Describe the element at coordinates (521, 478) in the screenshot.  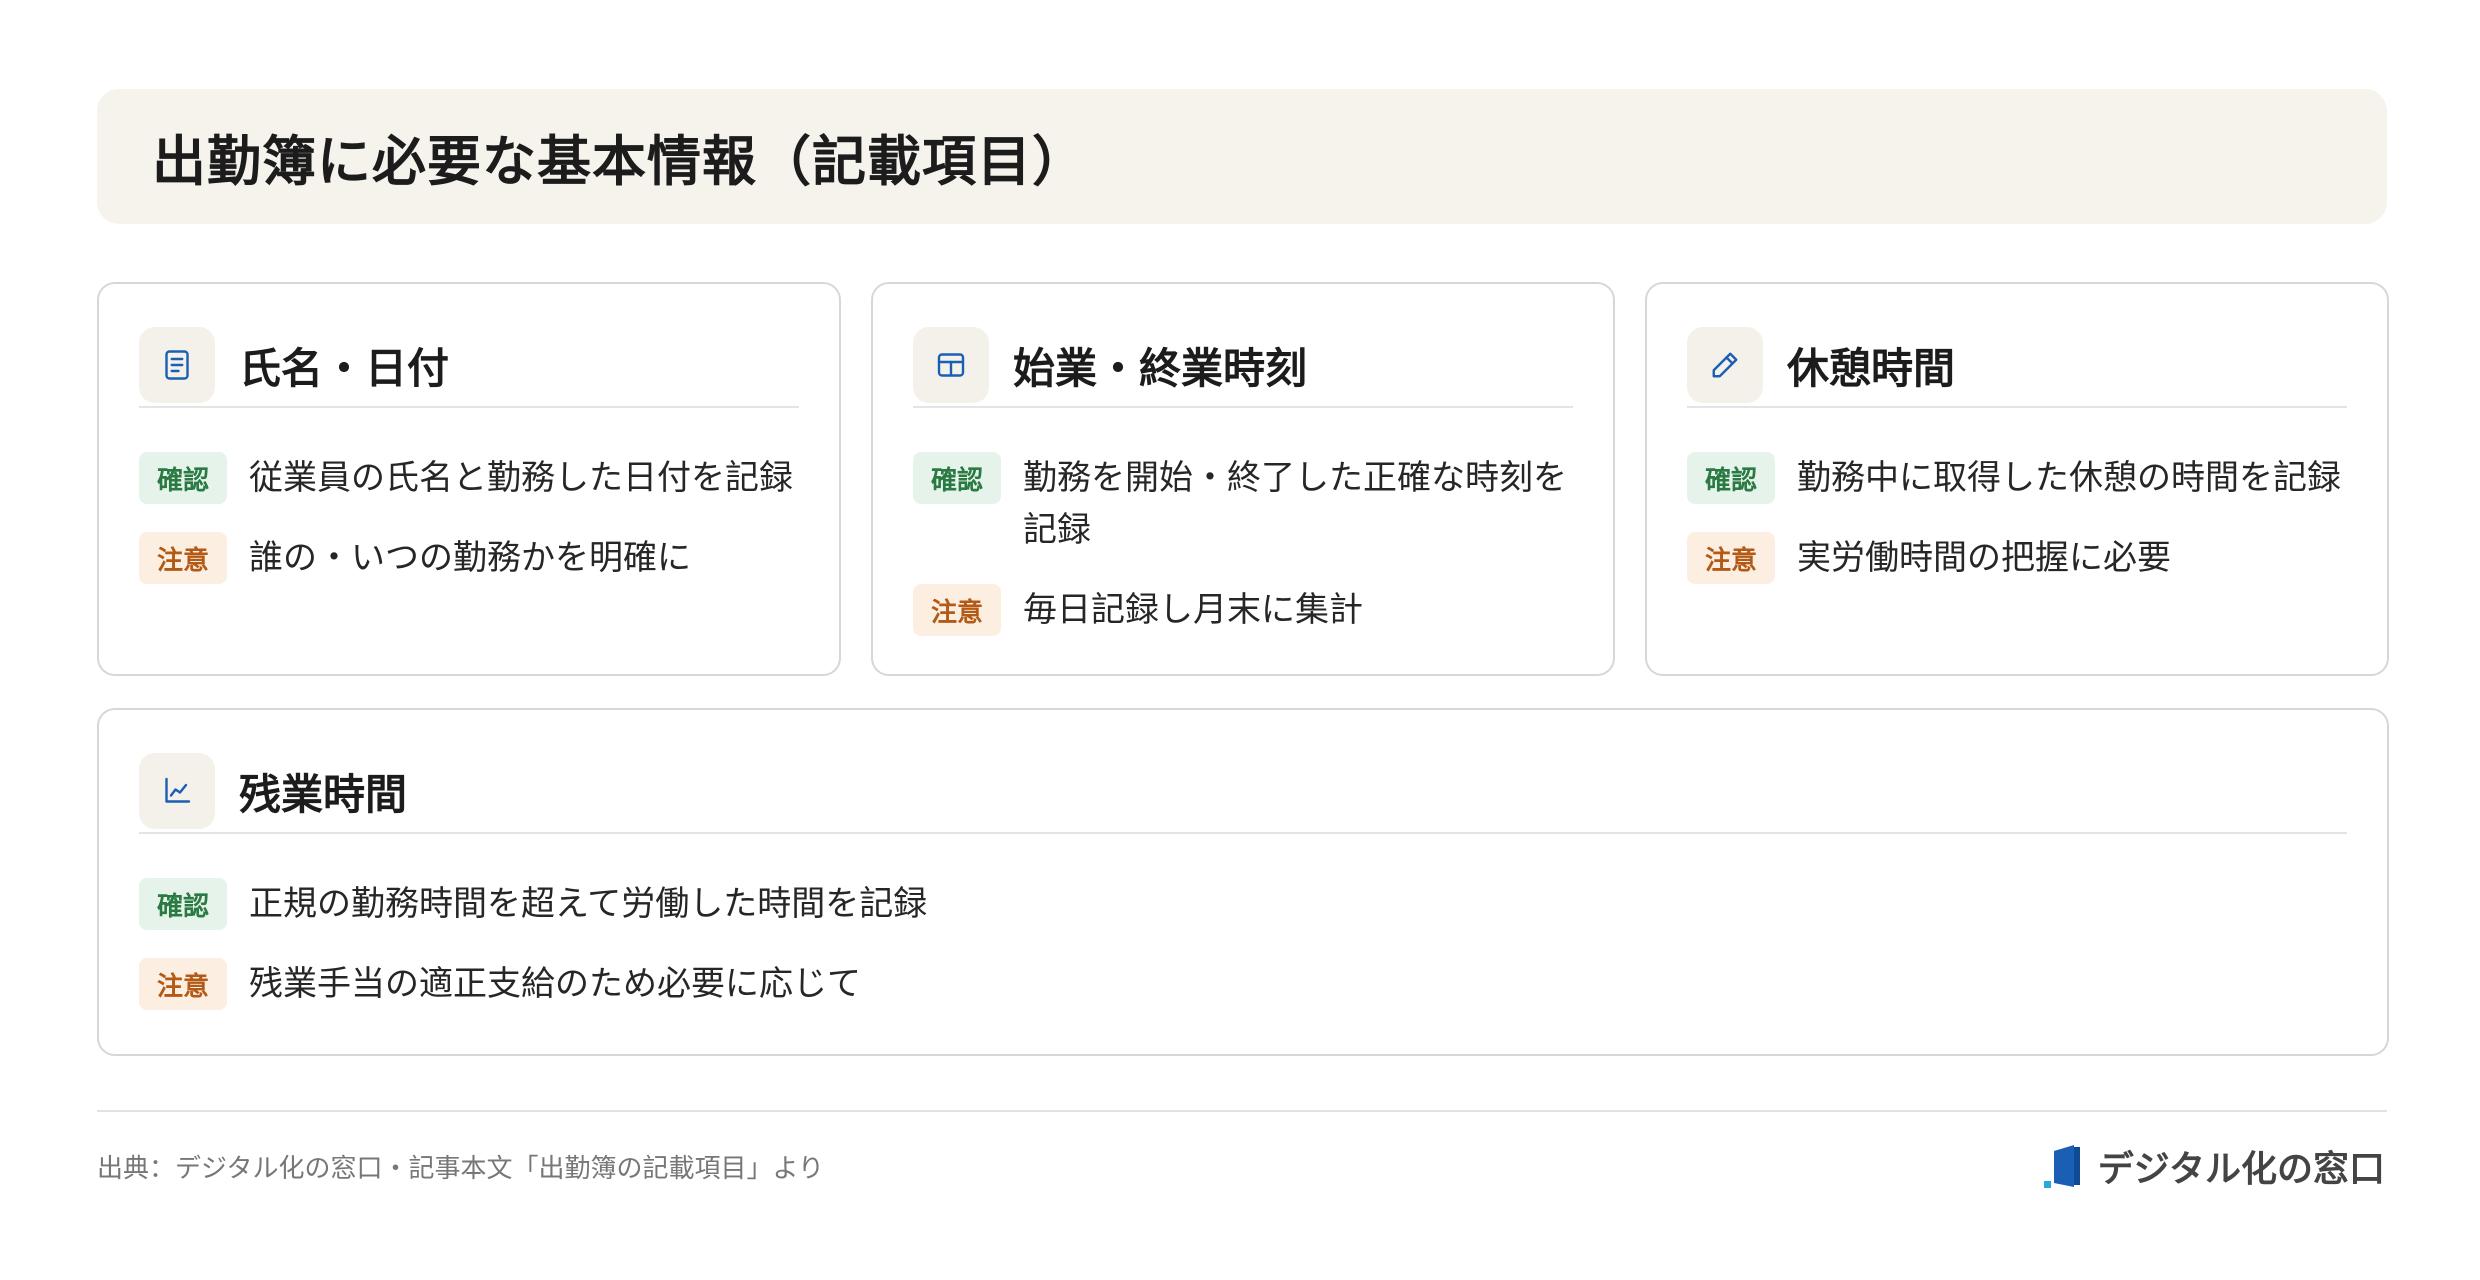
I see `row-text: 従業員の氏名と勤務した日付を記録` at that location.